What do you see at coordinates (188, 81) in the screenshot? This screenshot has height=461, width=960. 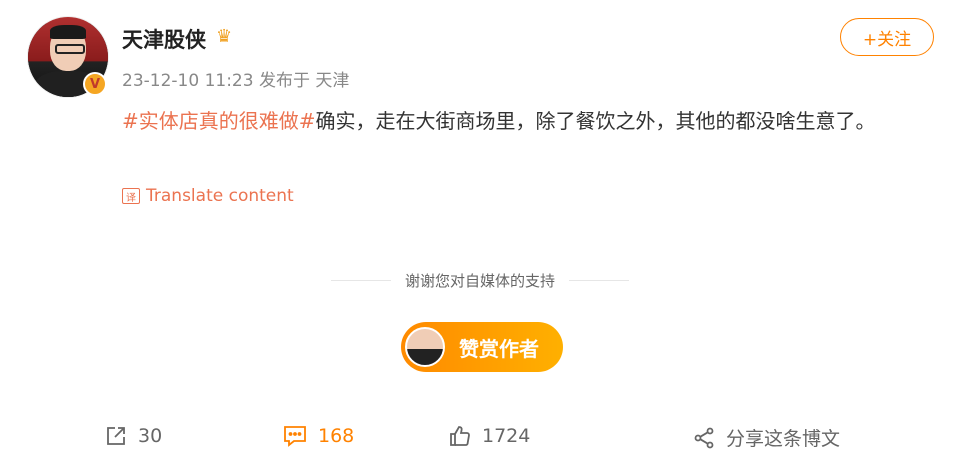 I see `post-timestamp: 23-12-10 11:23` at bounding box center [188, 81].